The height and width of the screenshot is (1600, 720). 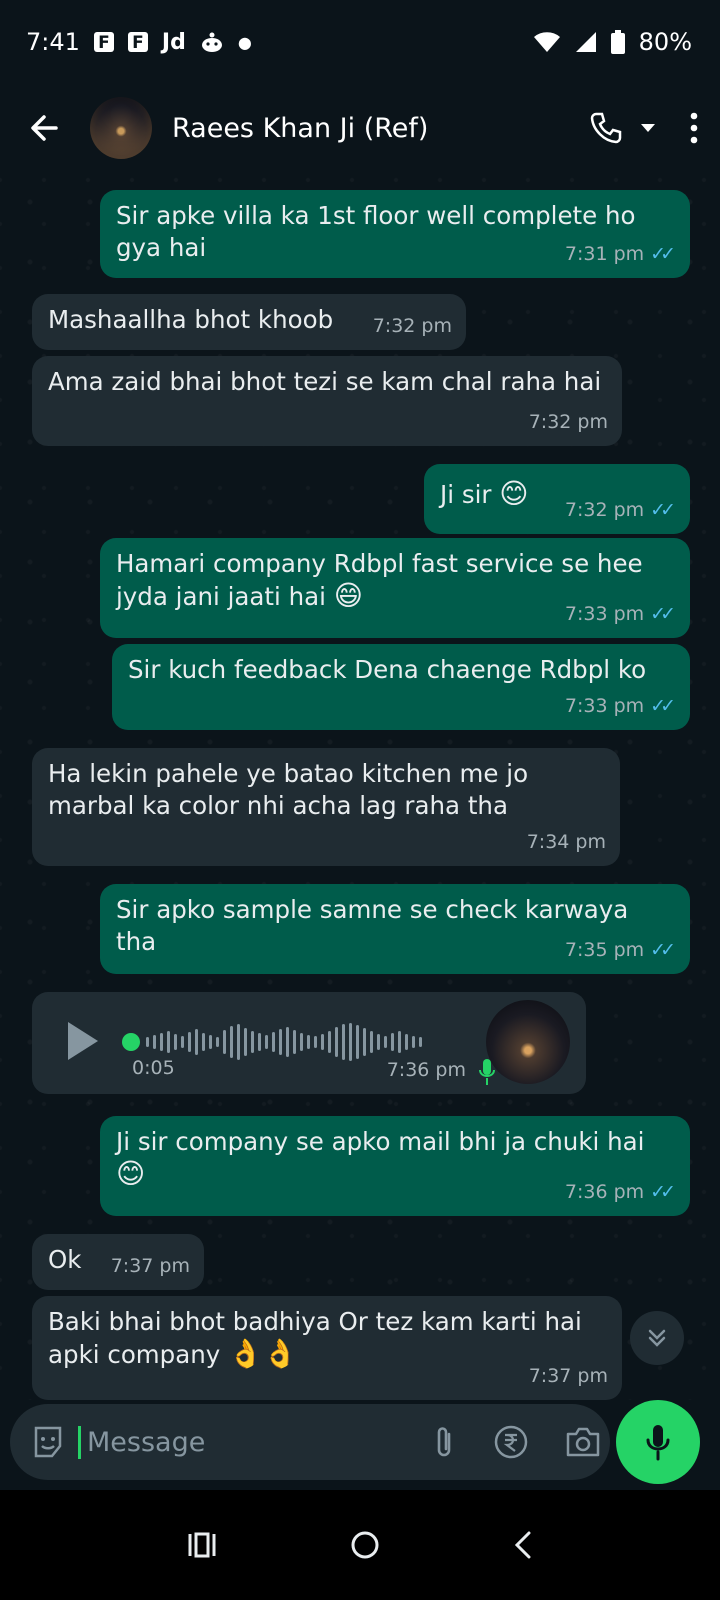 What do you see at coordinates (444, 1442) in the screenshot?
I see `attach-icon` at bounding box center [444, 1442].